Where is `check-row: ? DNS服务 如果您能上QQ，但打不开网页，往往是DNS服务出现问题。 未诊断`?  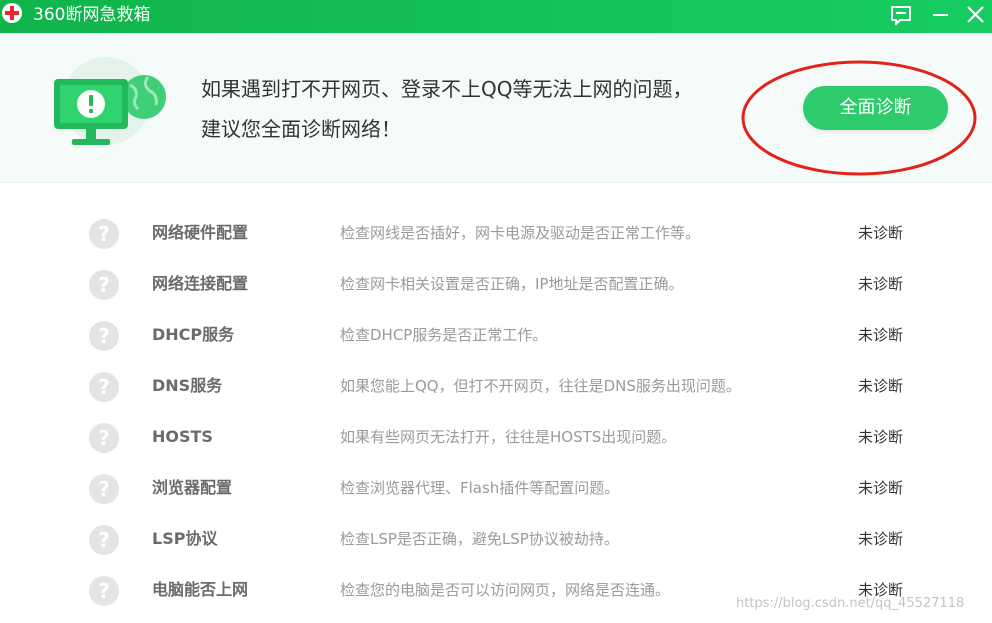
check-row: ? DNS服务 如果您能上QQ，但打不开网页，往往是DNS服务出现问题。 未诊断 is located at coordinates (496, 386).